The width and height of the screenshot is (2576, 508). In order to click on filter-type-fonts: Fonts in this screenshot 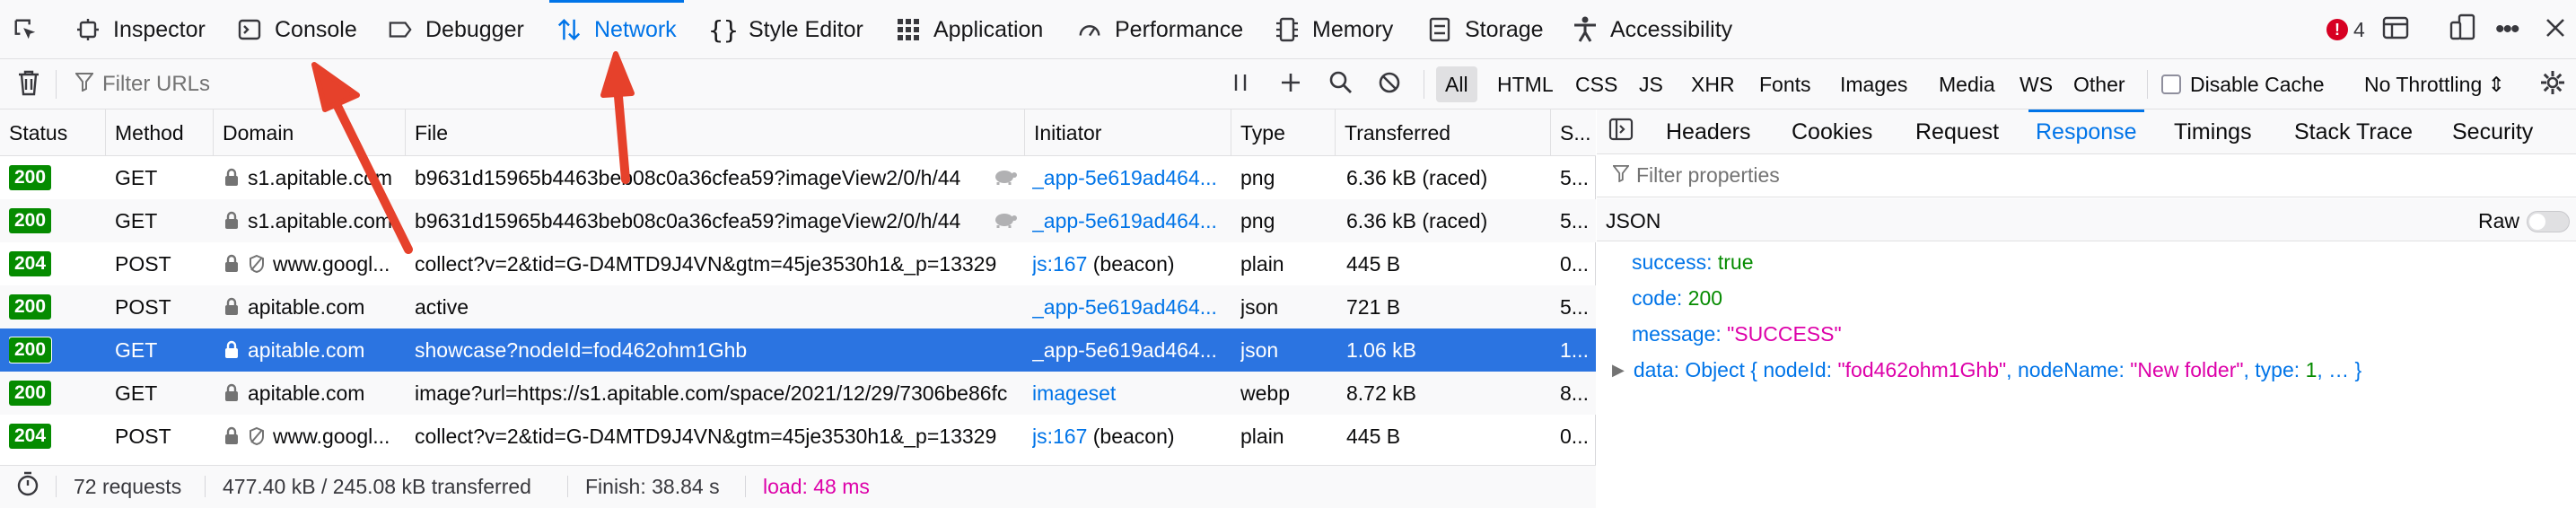, I will do `click(1785, 84)`.